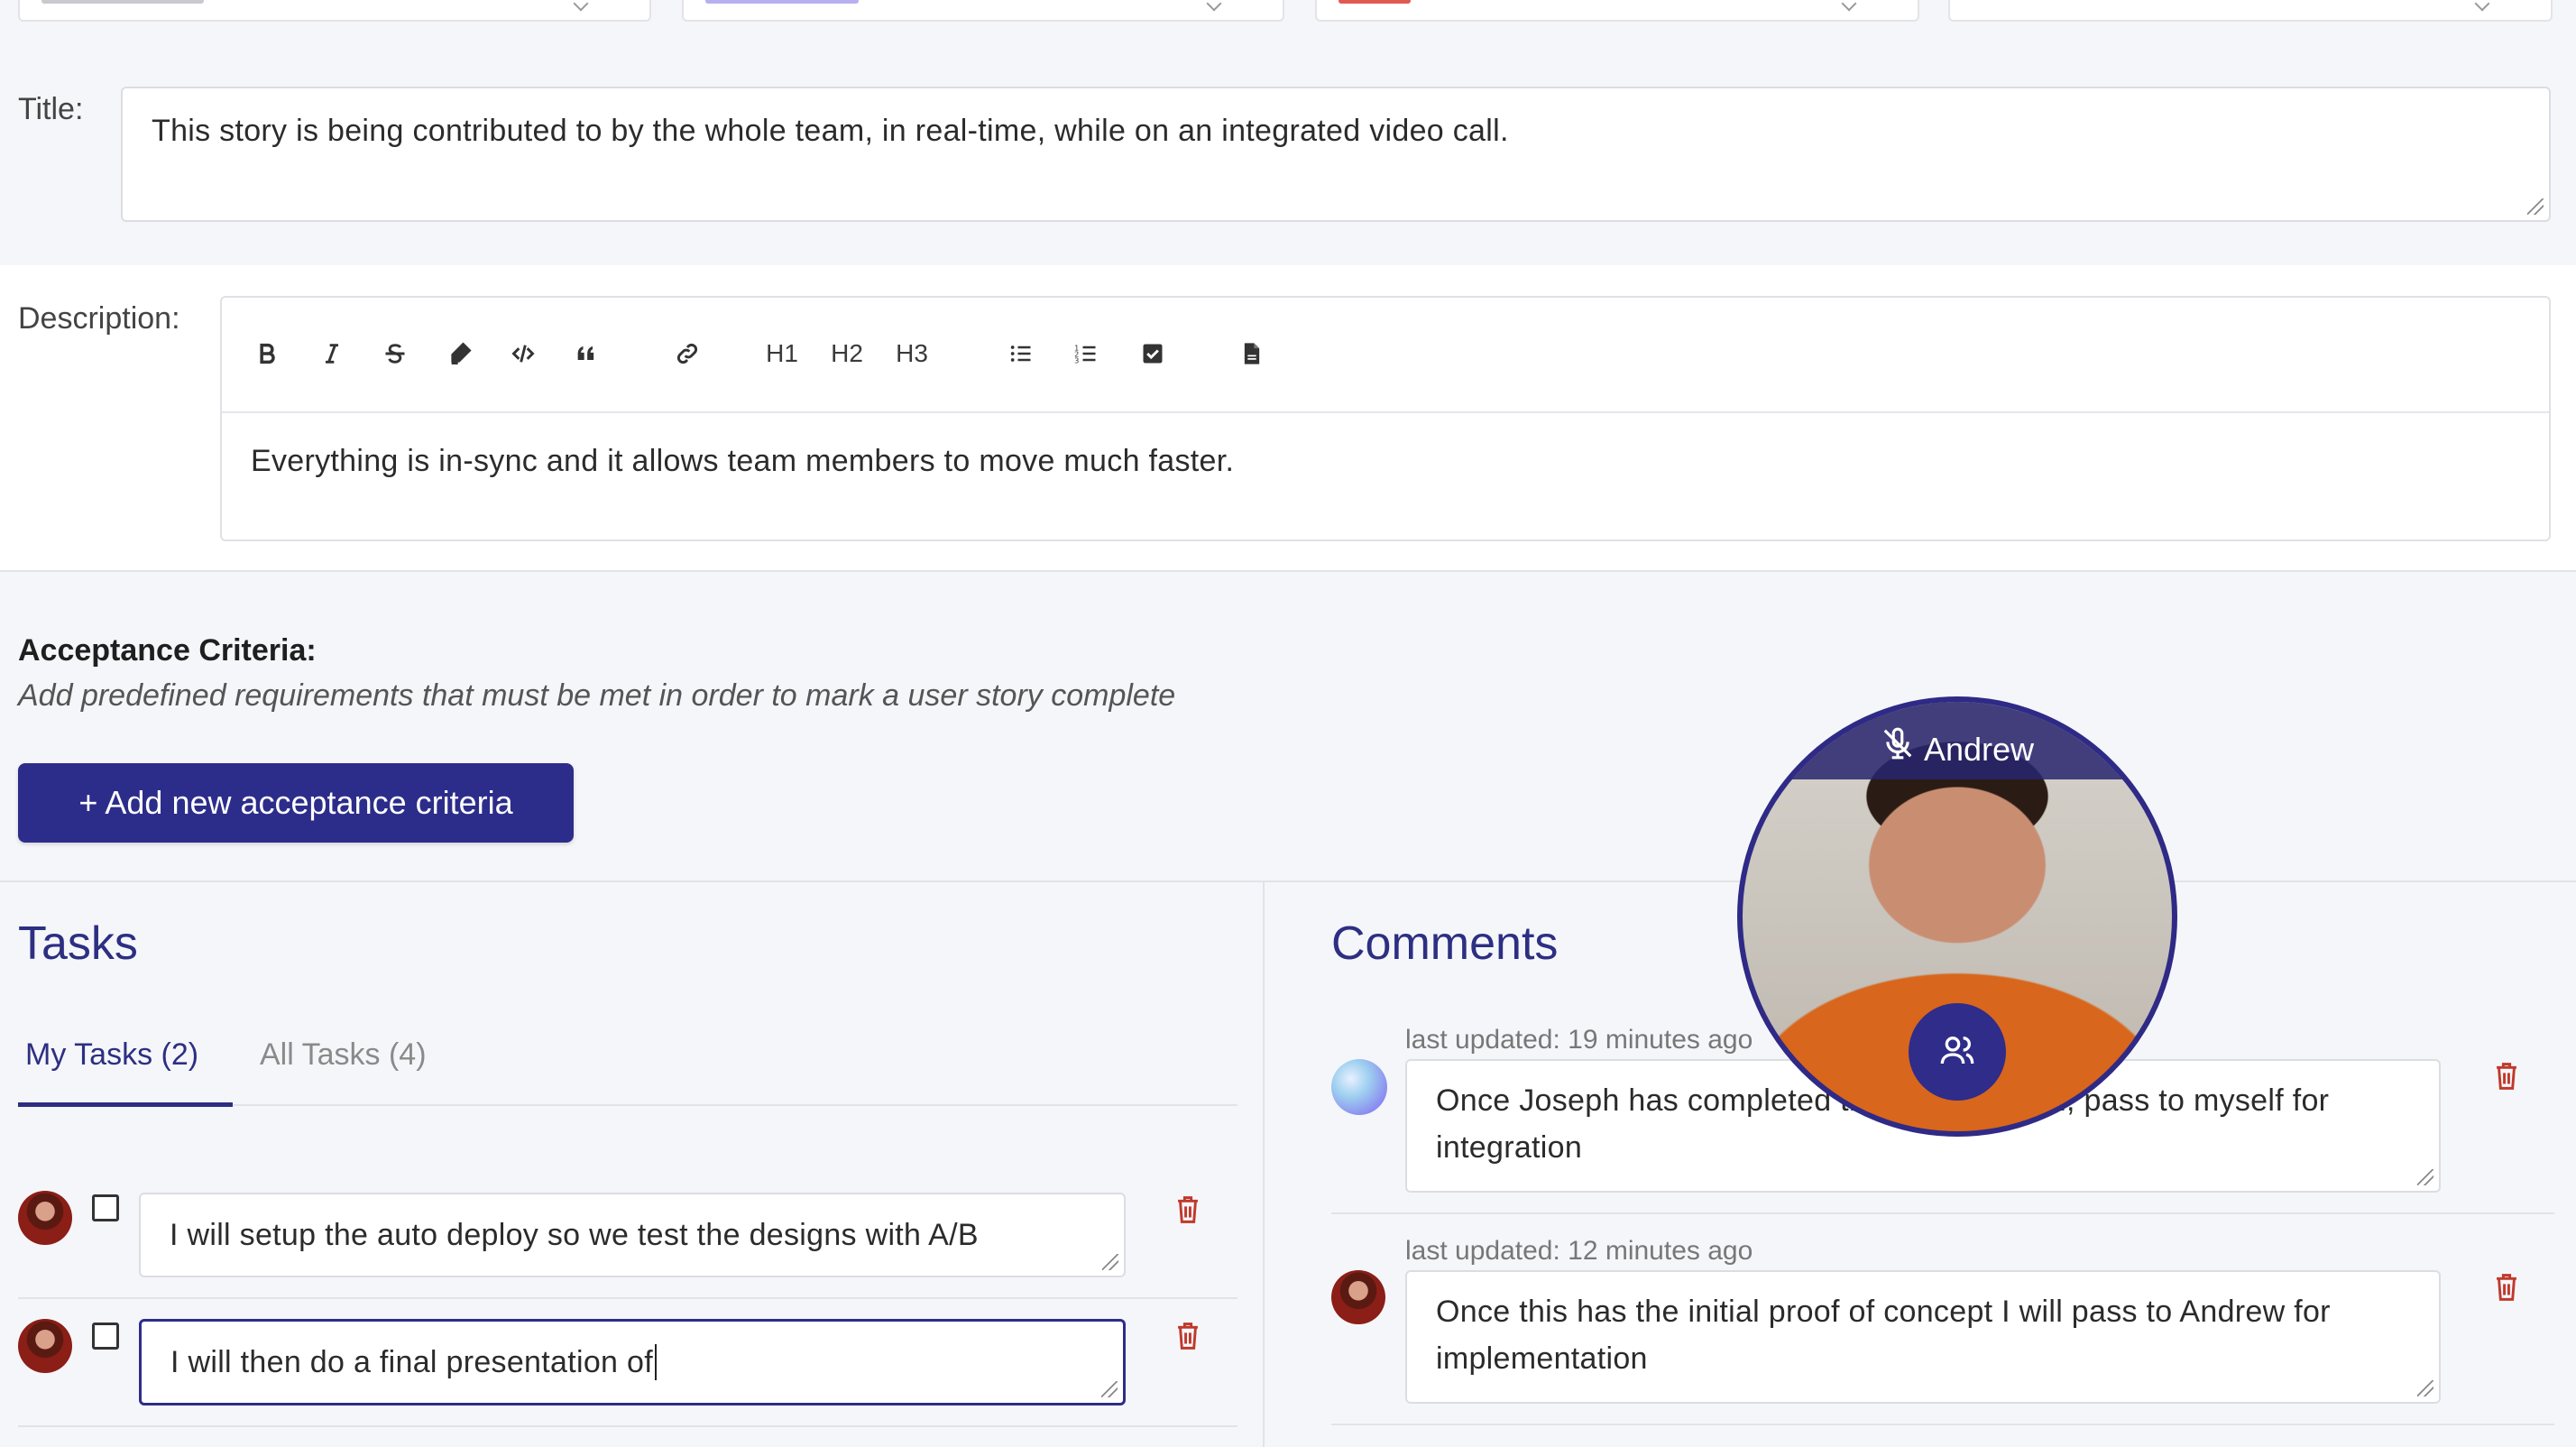  I want to click on mic-off-icon, so click(1898, 747).